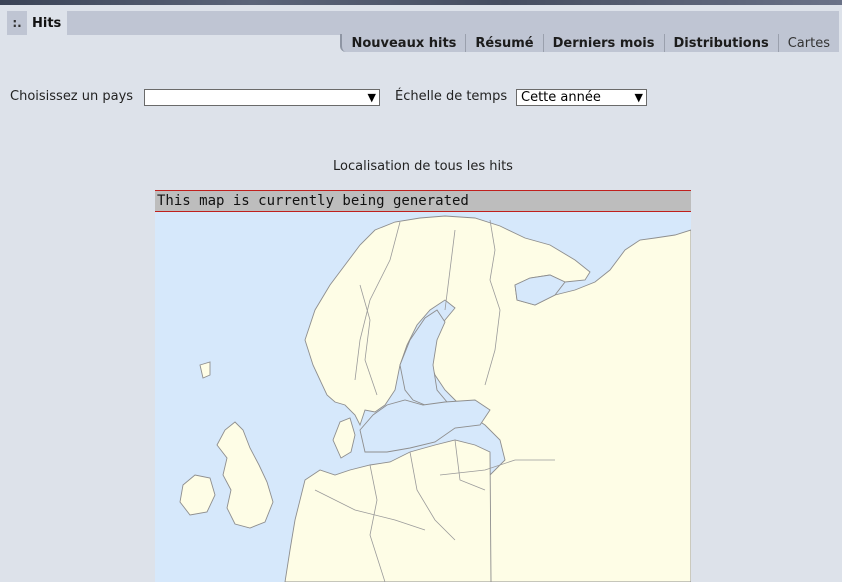 The height and width of the screenshot is (582, 842). I want to click on tab-prefix: :., so click(17, 23).